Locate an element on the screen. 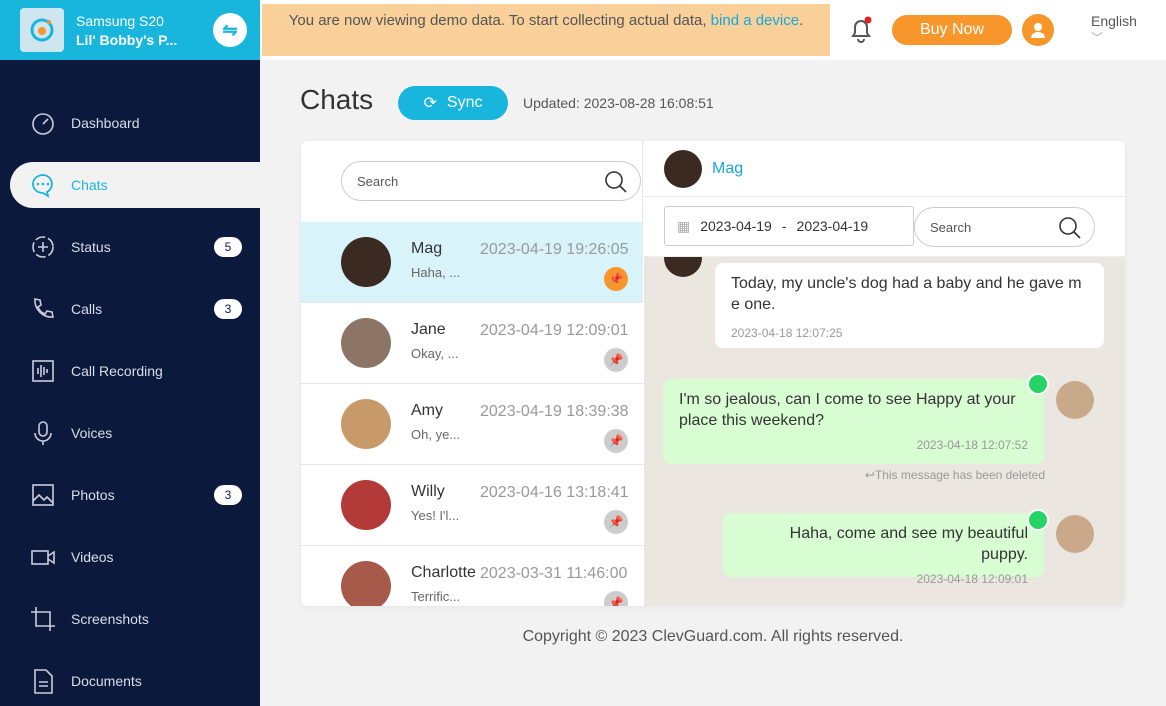 The height and width of the screenshot is (706, 1166). sidebar-item-videos: Videos is located at coordinates (135, 557).